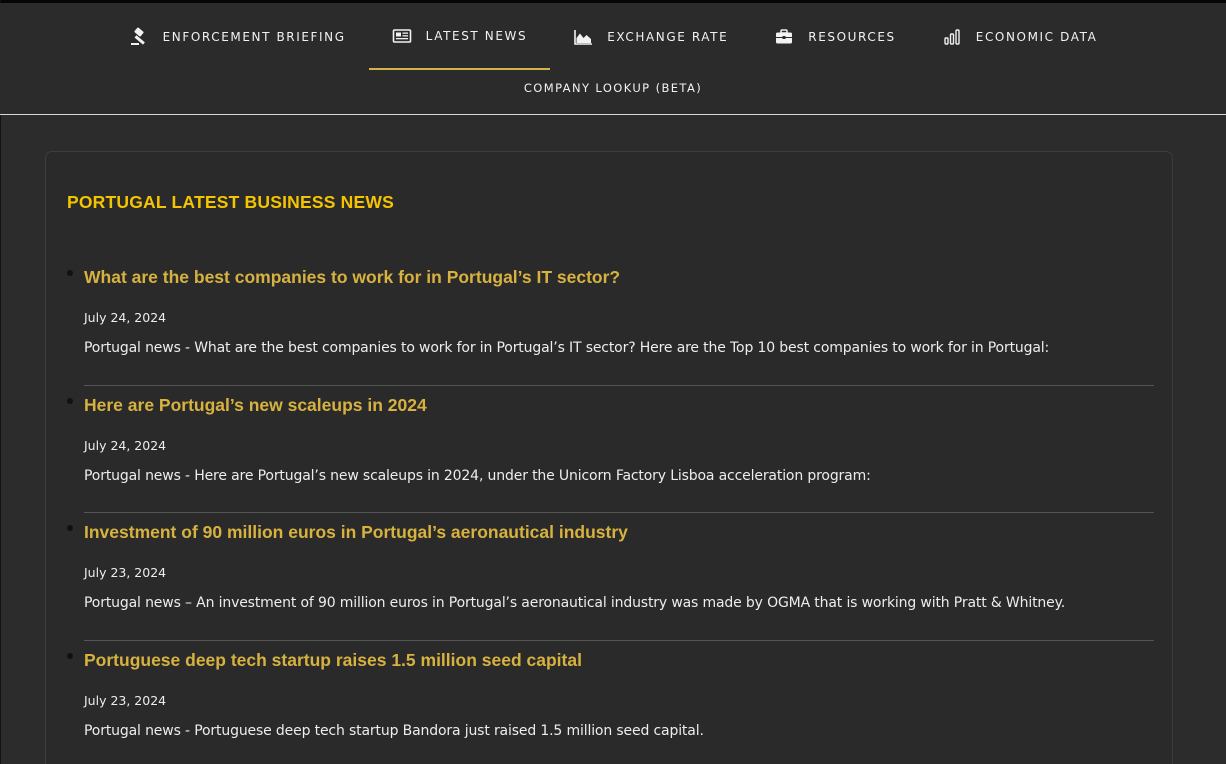 The height and width of the screenshot is (764, 1226). What do you see at coordinates (139, 37) in the screenshot?
I see `gavel-icon` at bounding box center [139, 37].